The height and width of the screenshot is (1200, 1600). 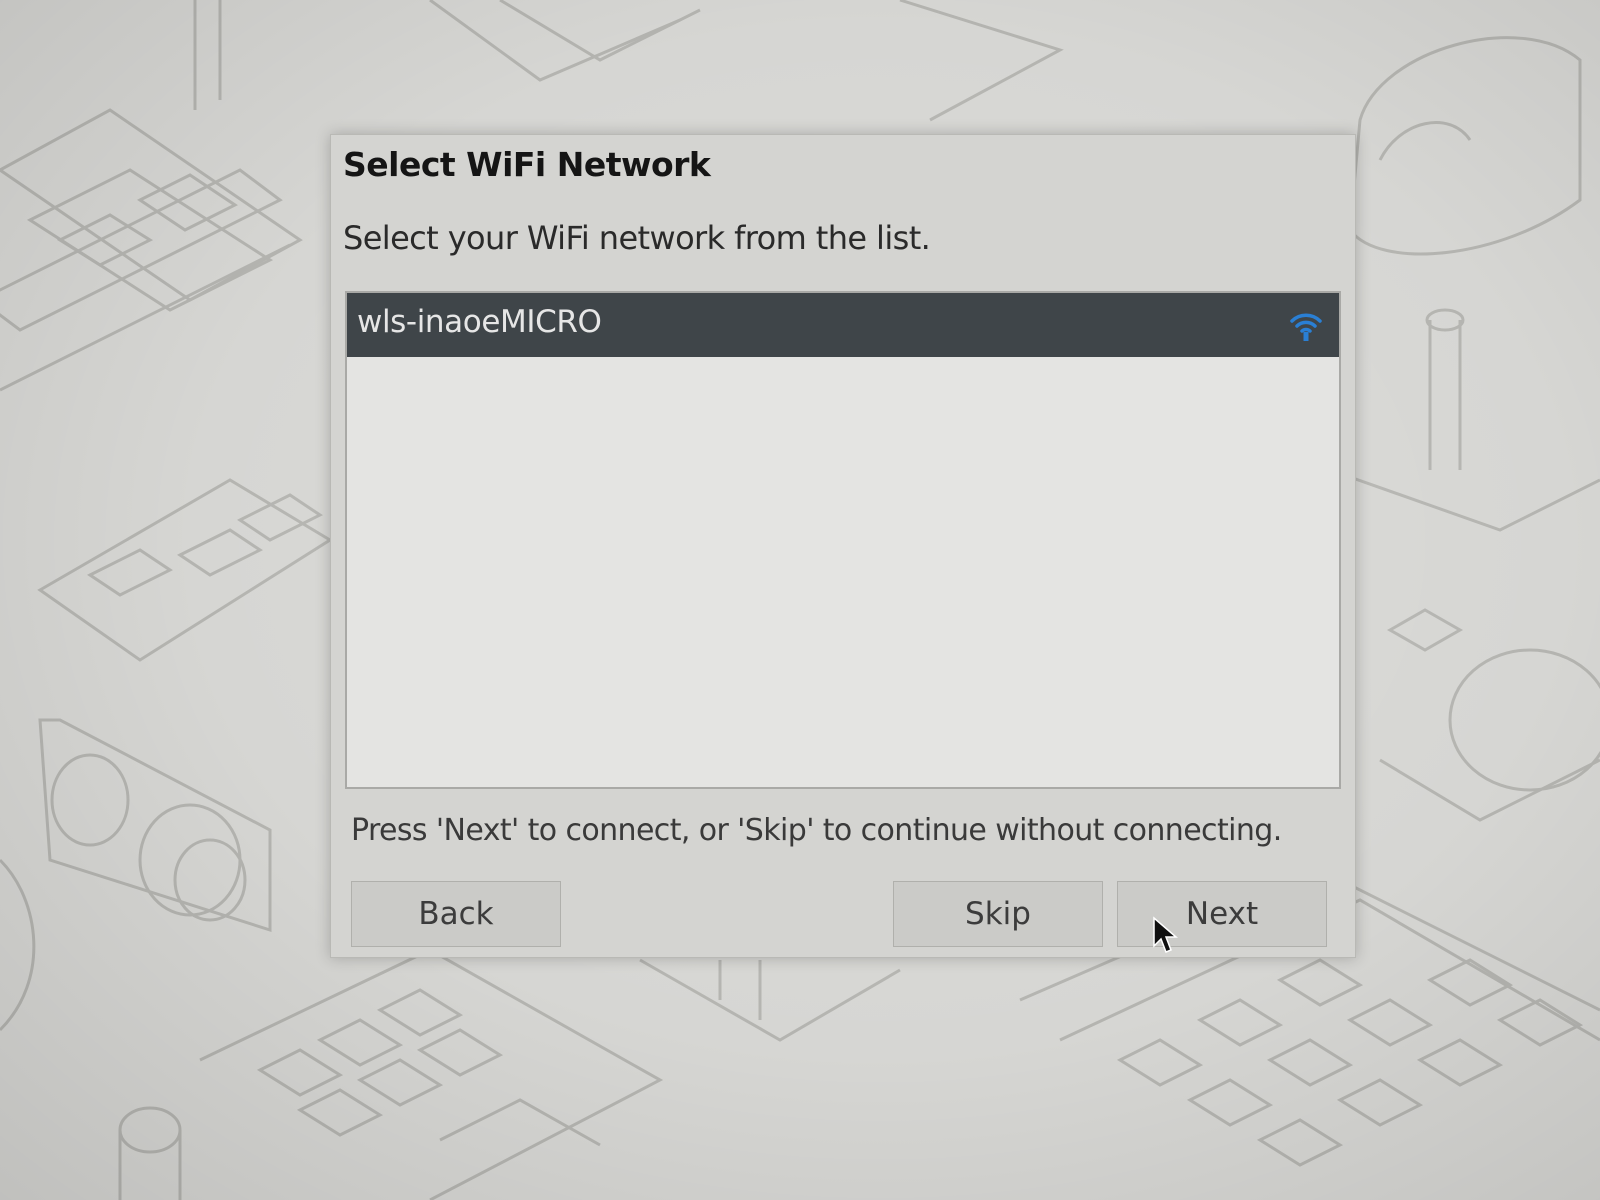 What do you see at coordinates (479, 322) in the screenshot?
I see `network-ssid: wls-inaoeMICRO` at bounding box center [479, 322].